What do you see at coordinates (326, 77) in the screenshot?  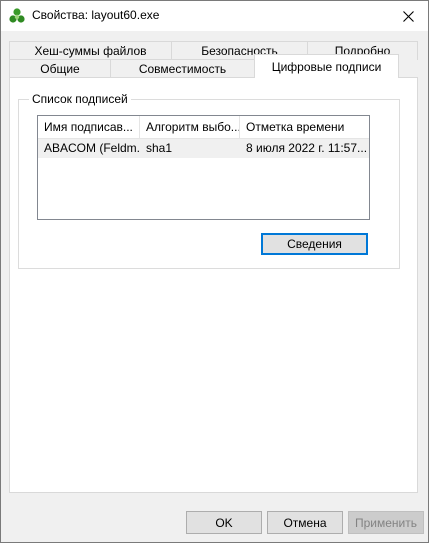 I see `active-tab-join` at bounding box center [326, 77].